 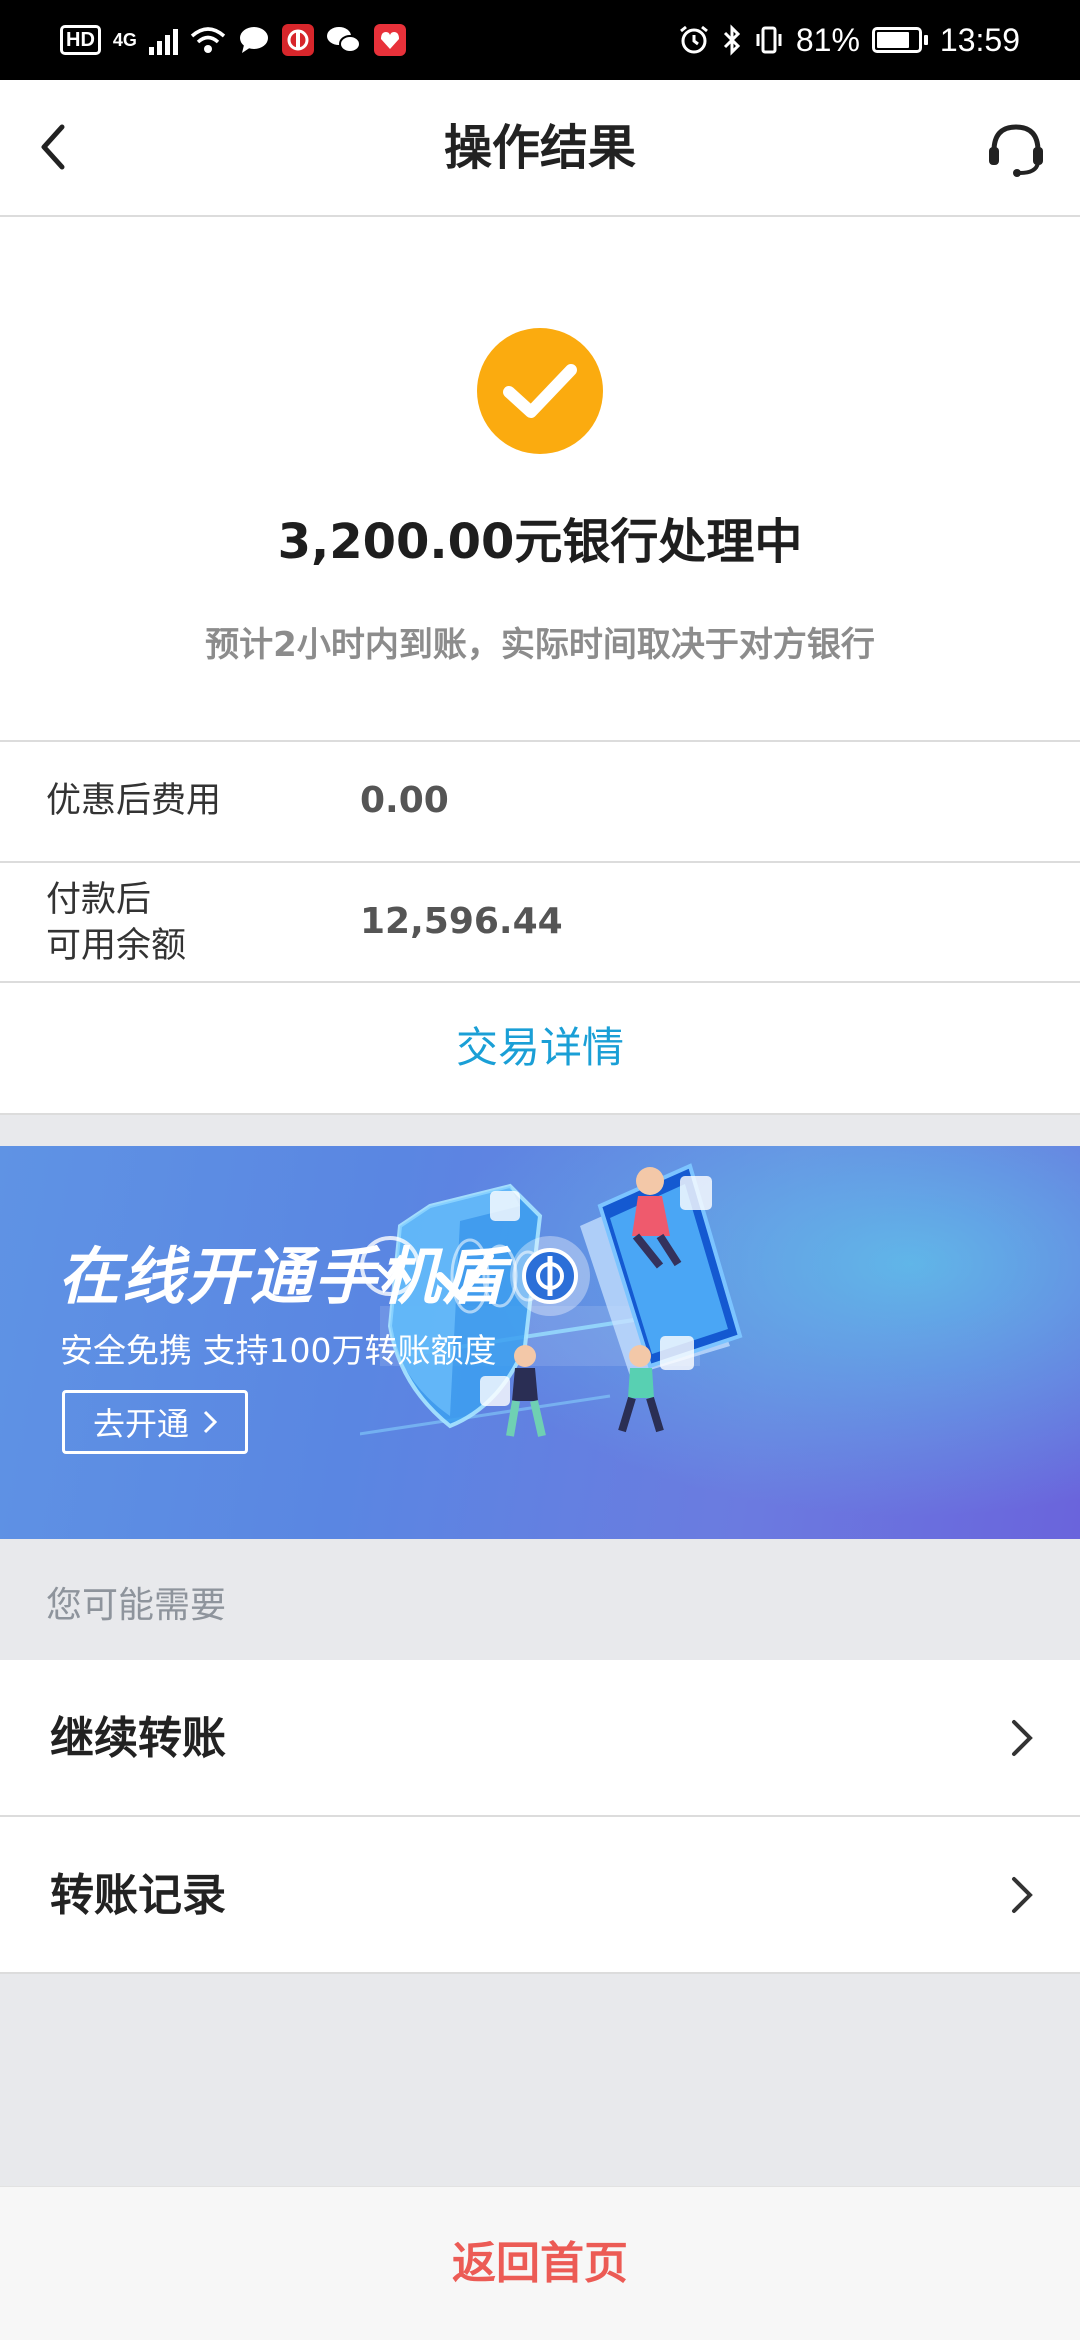 What do you see at coordinates (769, 40) in the screenshot?
I see `vibrate-icon` at bounding box center [769, 40].